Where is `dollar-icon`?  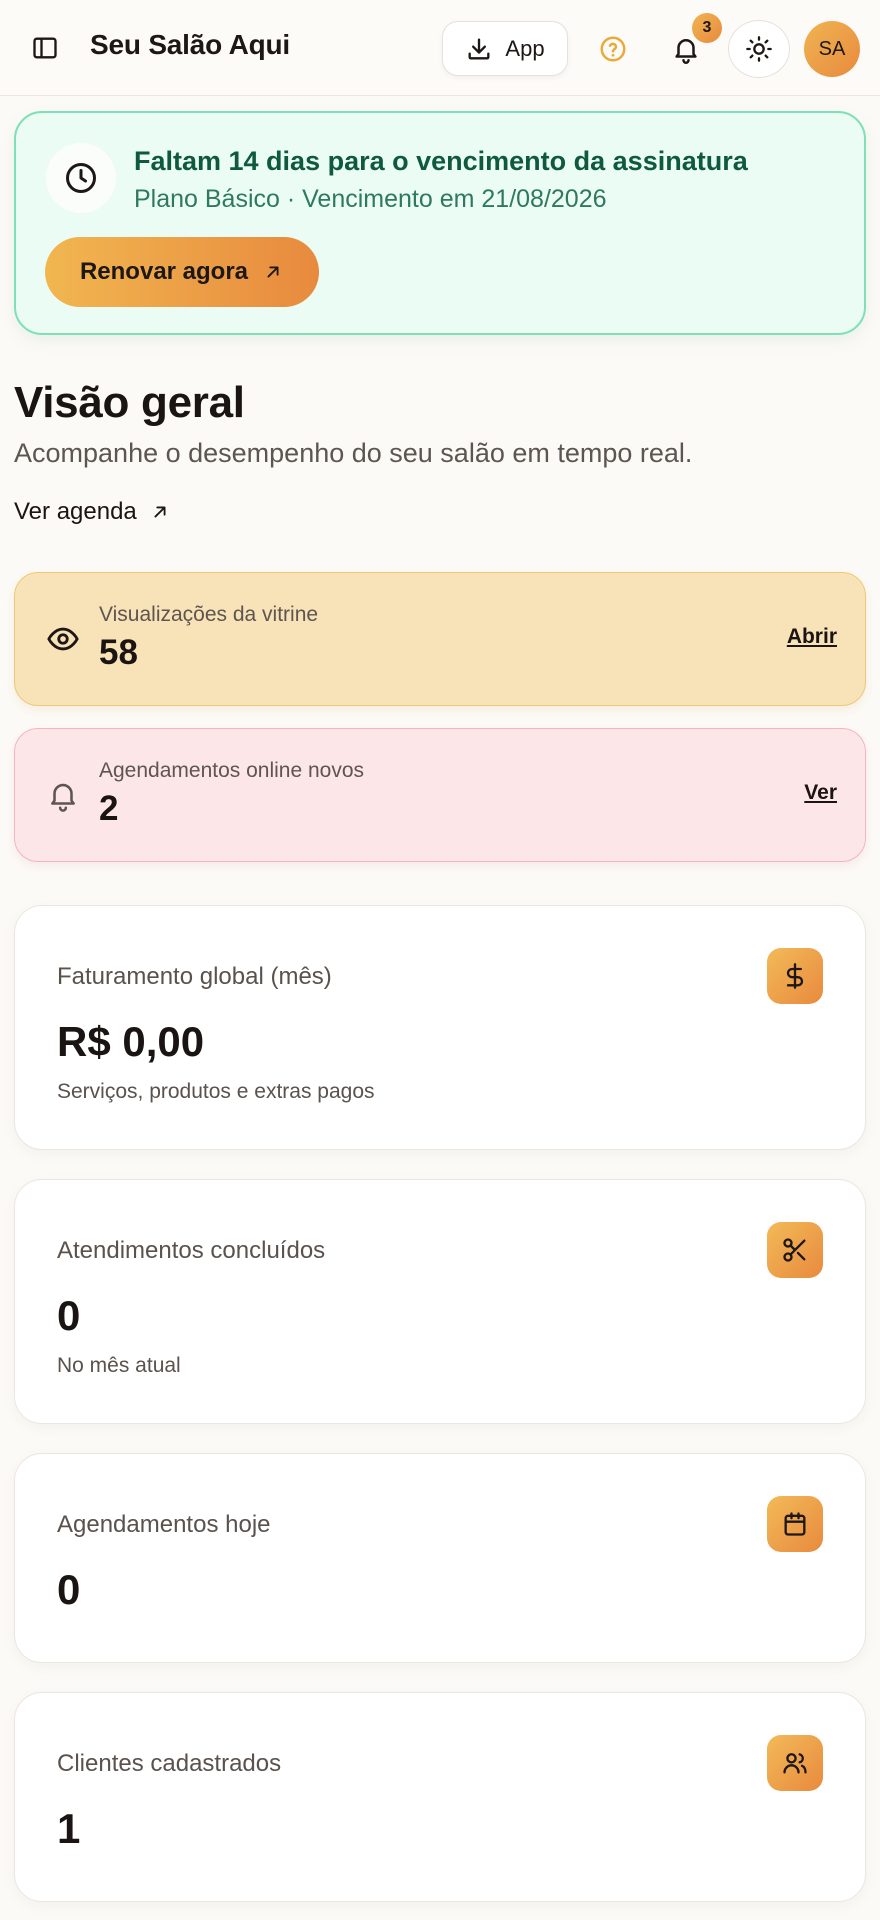 dollar-icon is located at coordinates (795, 976).